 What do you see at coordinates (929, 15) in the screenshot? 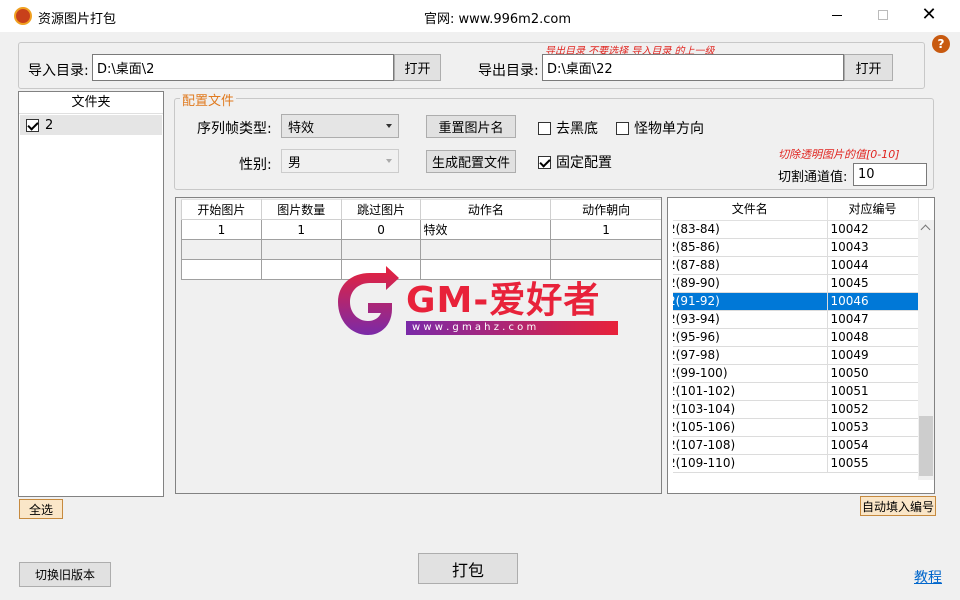
I see `close-icon: ✕` at bounding box center [929, 15].